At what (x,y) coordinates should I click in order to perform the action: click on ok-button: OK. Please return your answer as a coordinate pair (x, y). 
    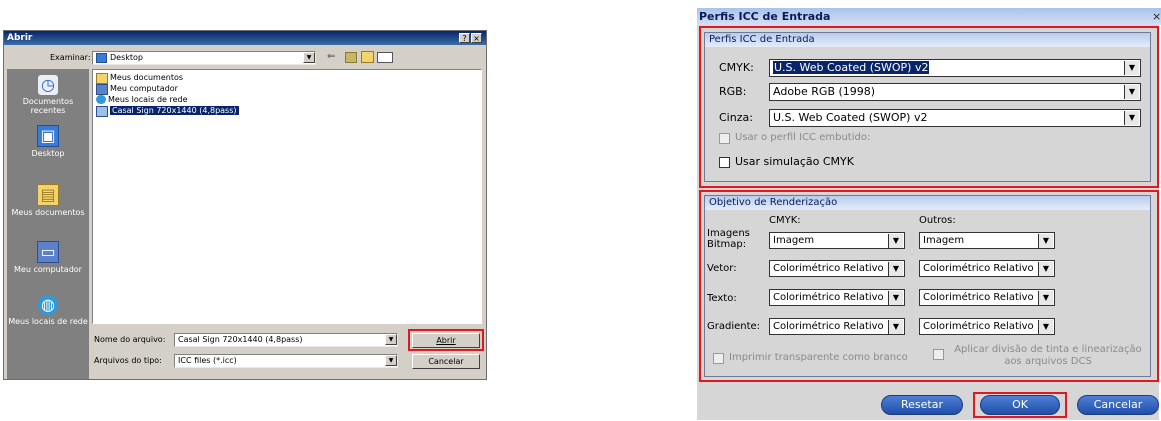
    Looking at the image, I should click on (1020, 405).